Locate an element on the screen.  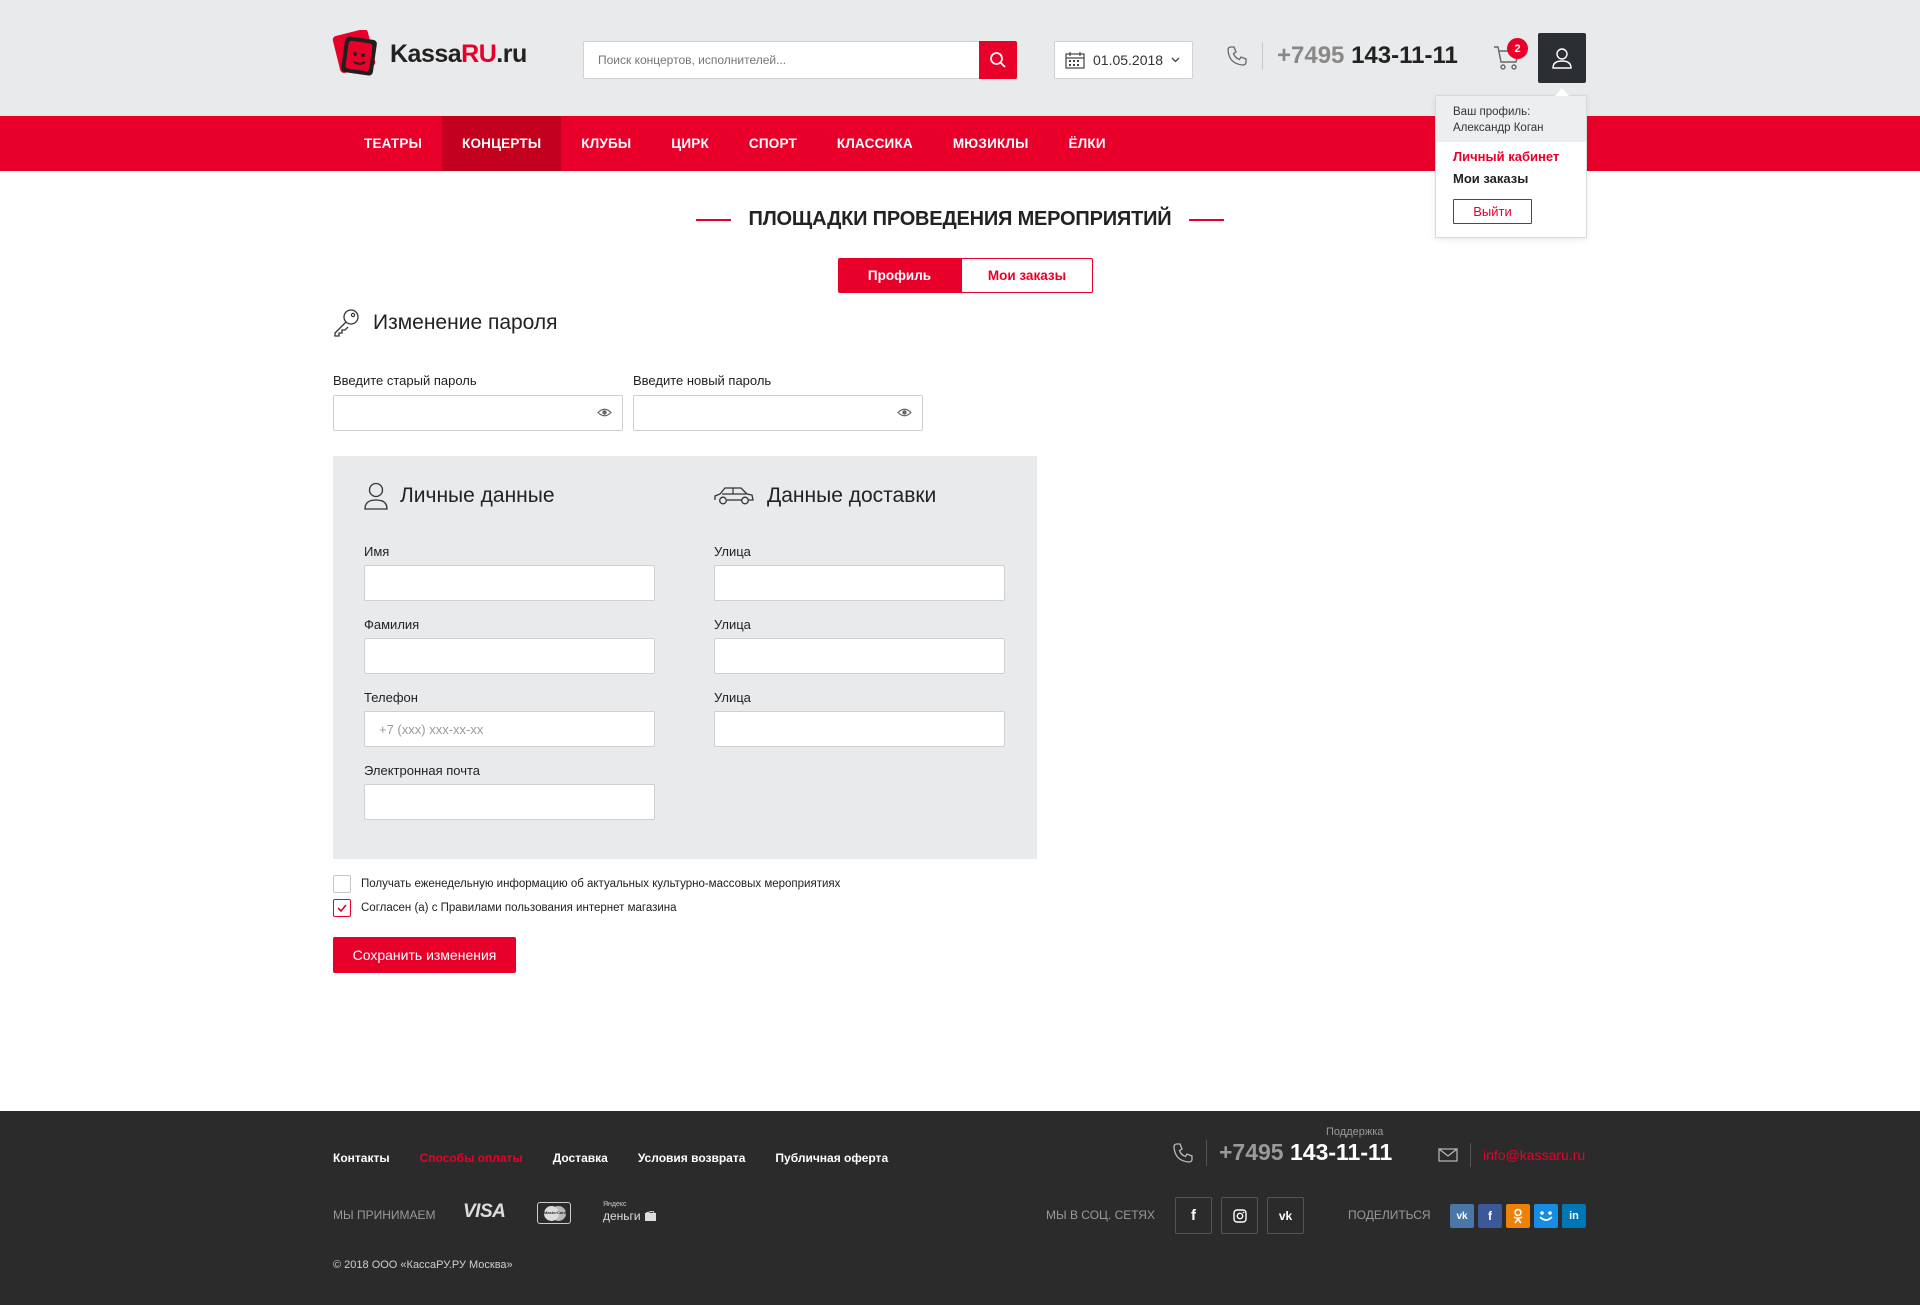
newsletter-checkbox is located at coordinates (342, 884).